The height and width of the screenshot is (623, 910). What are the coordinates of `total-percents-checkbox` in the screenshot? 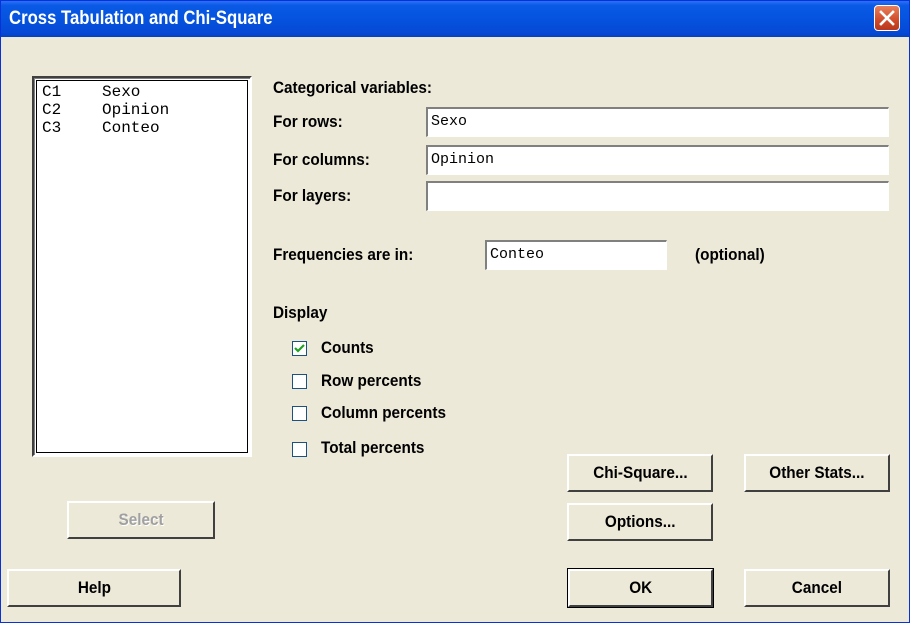 It's located at (299, 449).